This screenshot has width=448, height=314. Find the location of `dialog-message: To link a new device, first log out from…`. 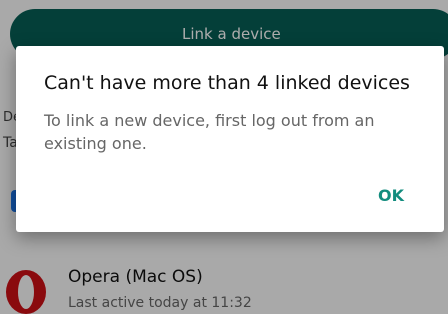

dialog-message: To link a new device, first log out from… is located at coordinates (209, 132).